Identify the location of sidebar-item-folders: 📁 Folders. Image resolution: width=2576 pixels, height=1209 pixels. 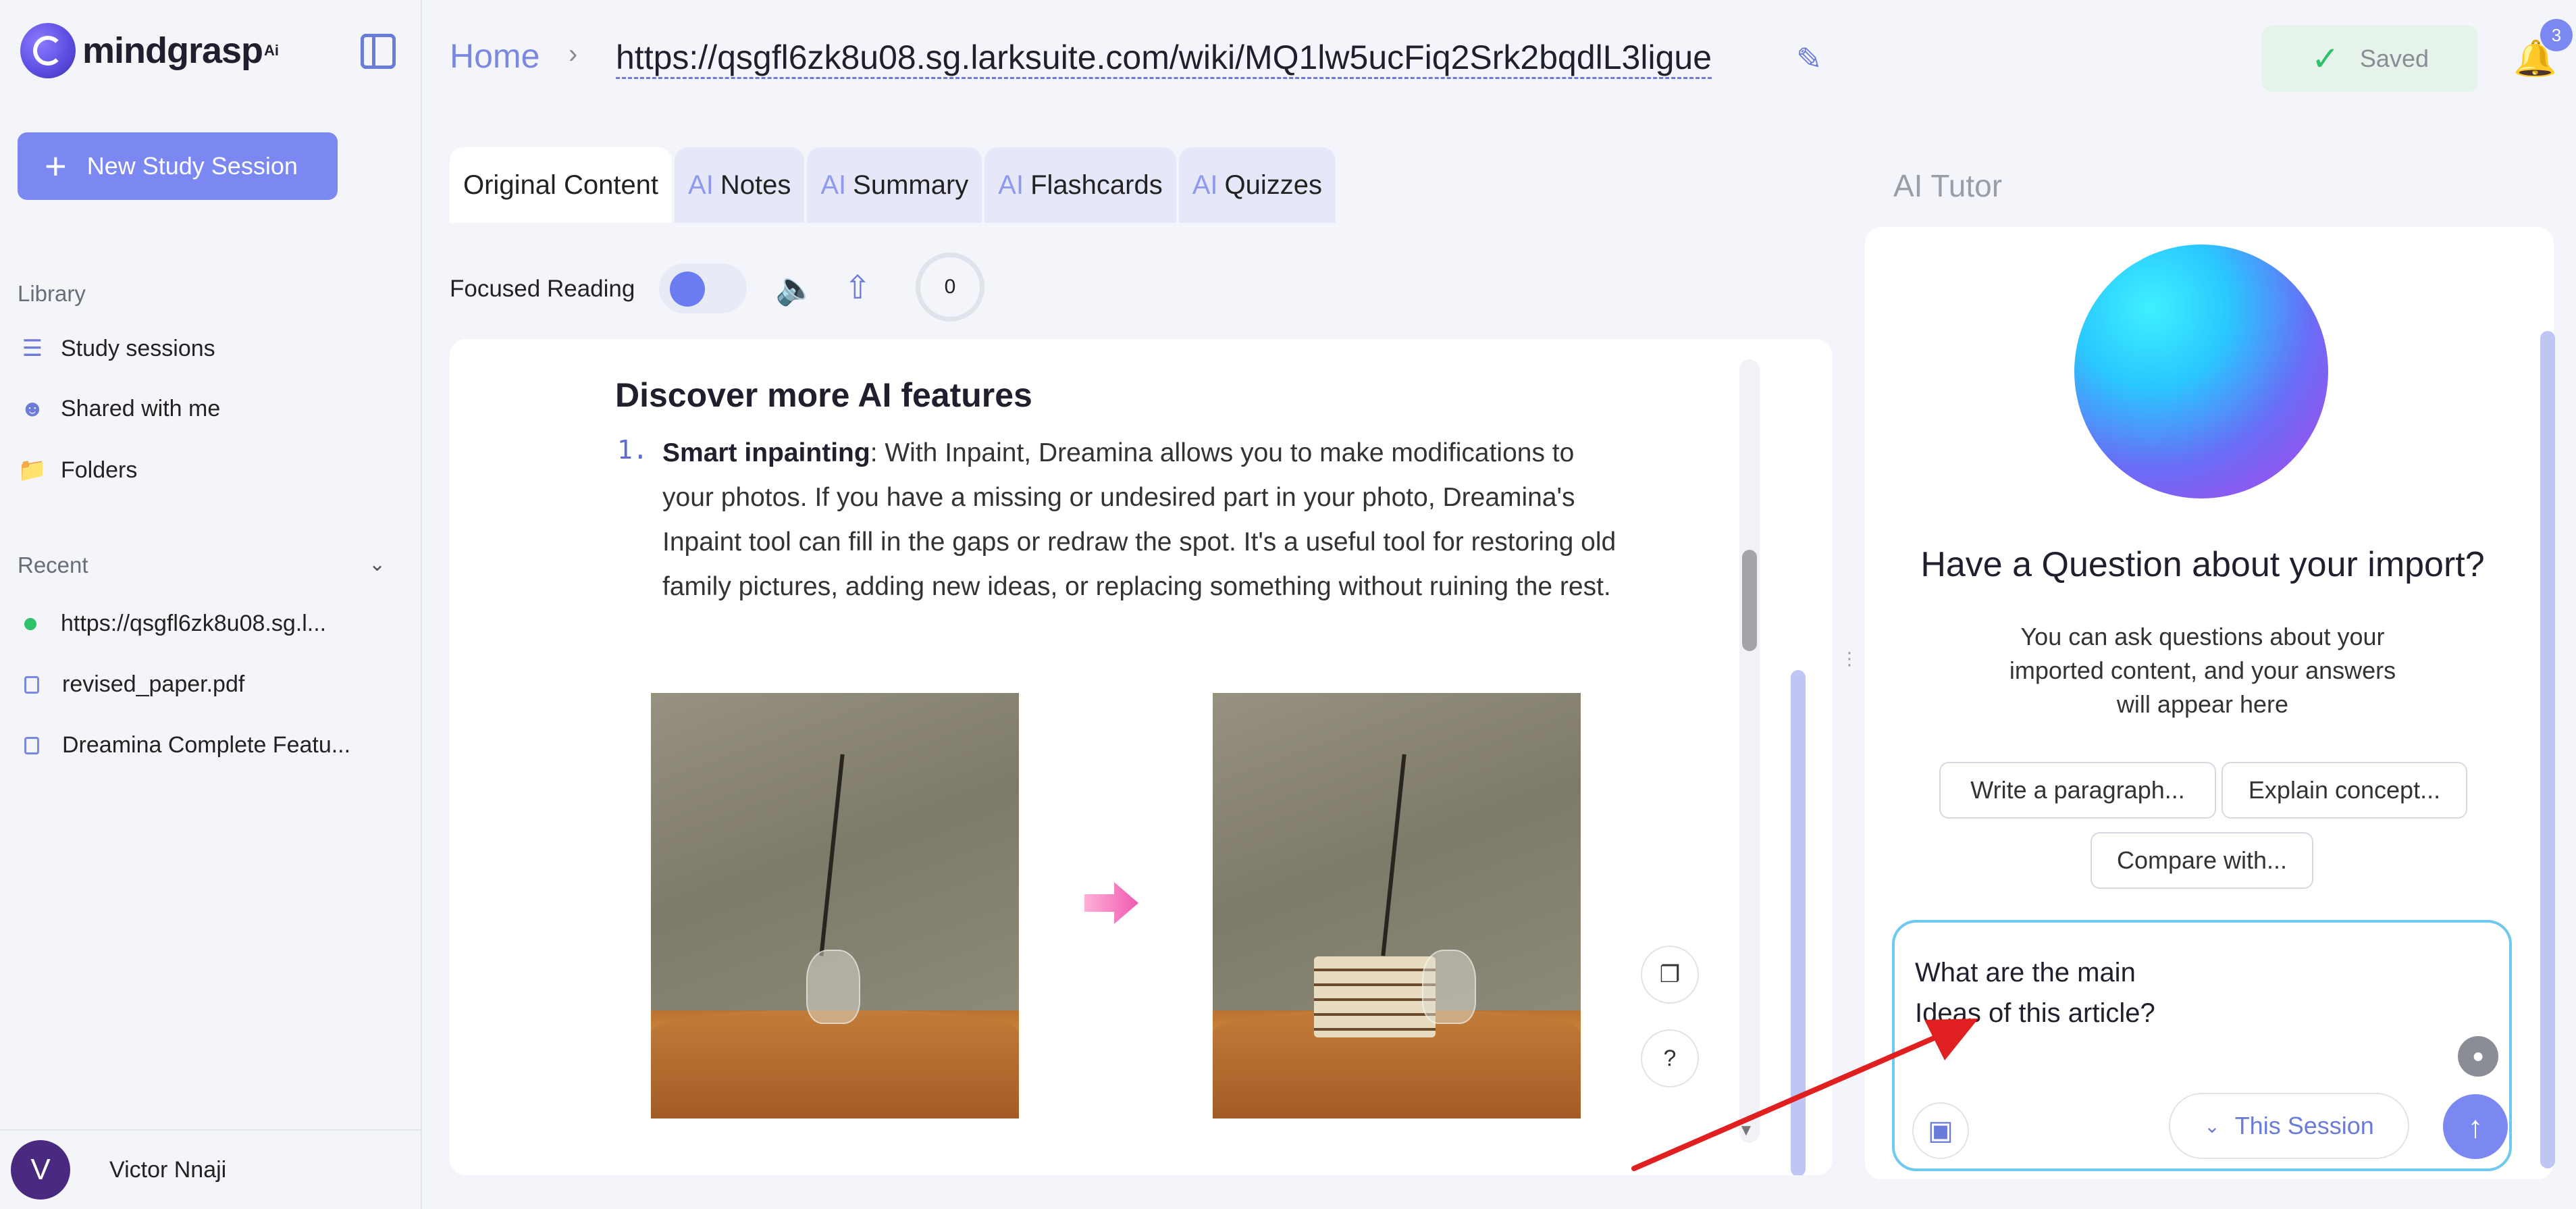
(78, 470).